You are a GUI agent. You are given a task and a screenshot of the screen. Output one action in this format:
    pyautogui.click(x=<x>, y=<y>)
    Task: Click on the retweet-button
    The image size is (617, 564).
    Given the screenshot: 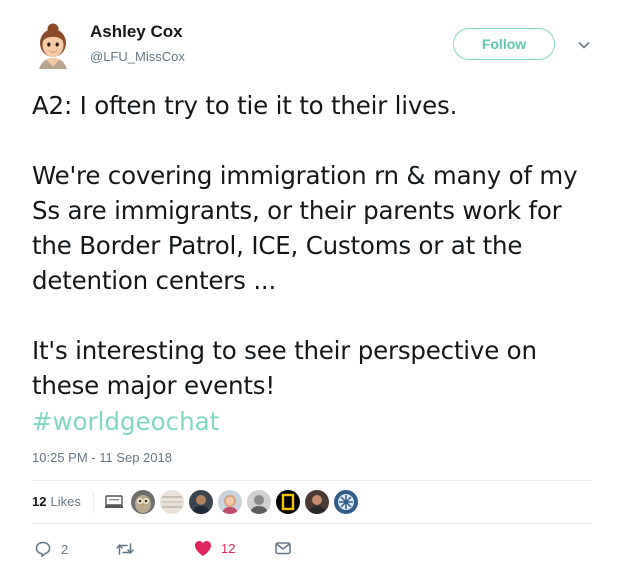 What is the action you would take?
    pyautogui.click(x=129, y=549)
    